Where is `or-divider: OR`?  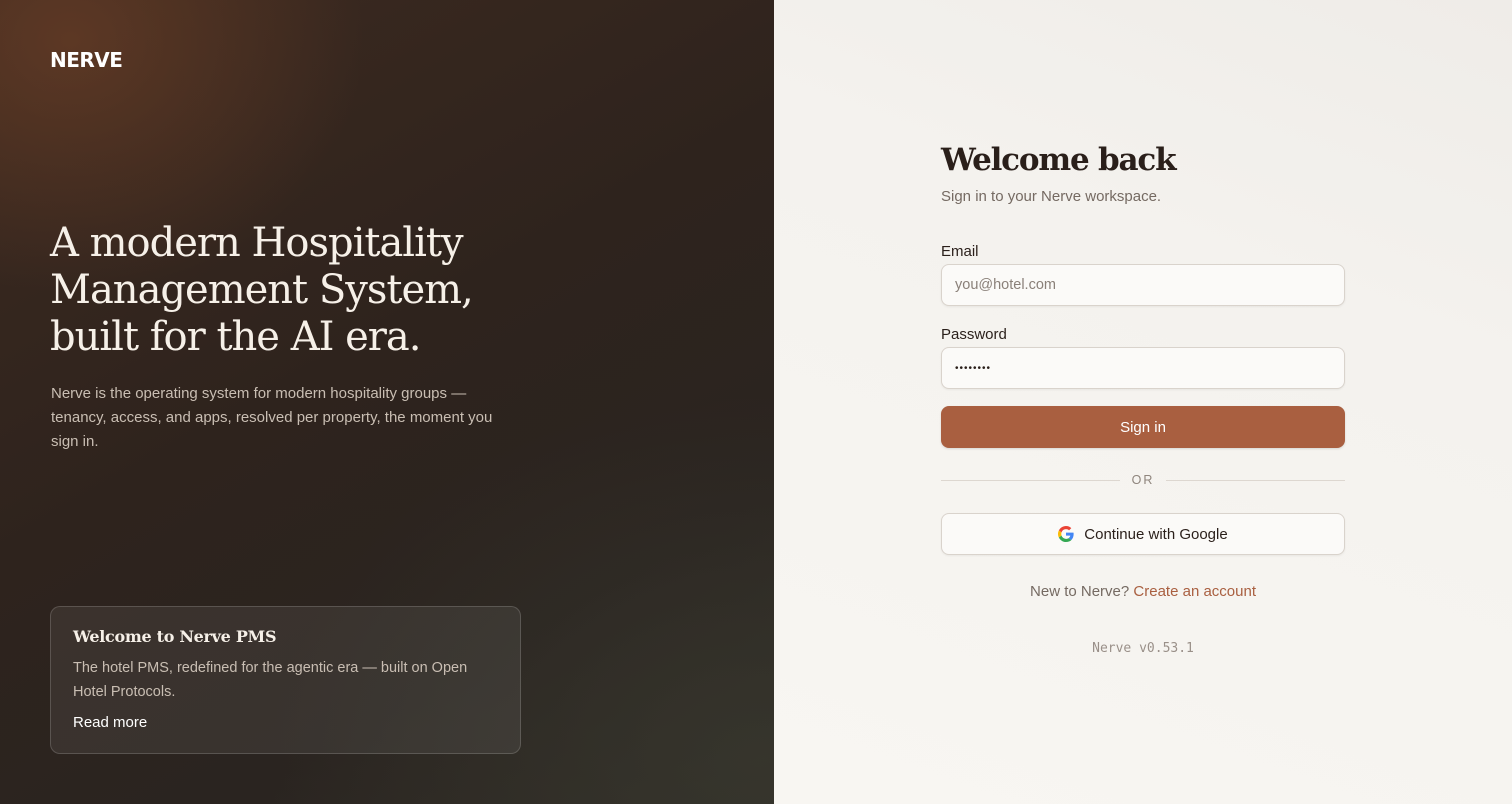
or-divider: OR is located at coordinates (1143, 480).